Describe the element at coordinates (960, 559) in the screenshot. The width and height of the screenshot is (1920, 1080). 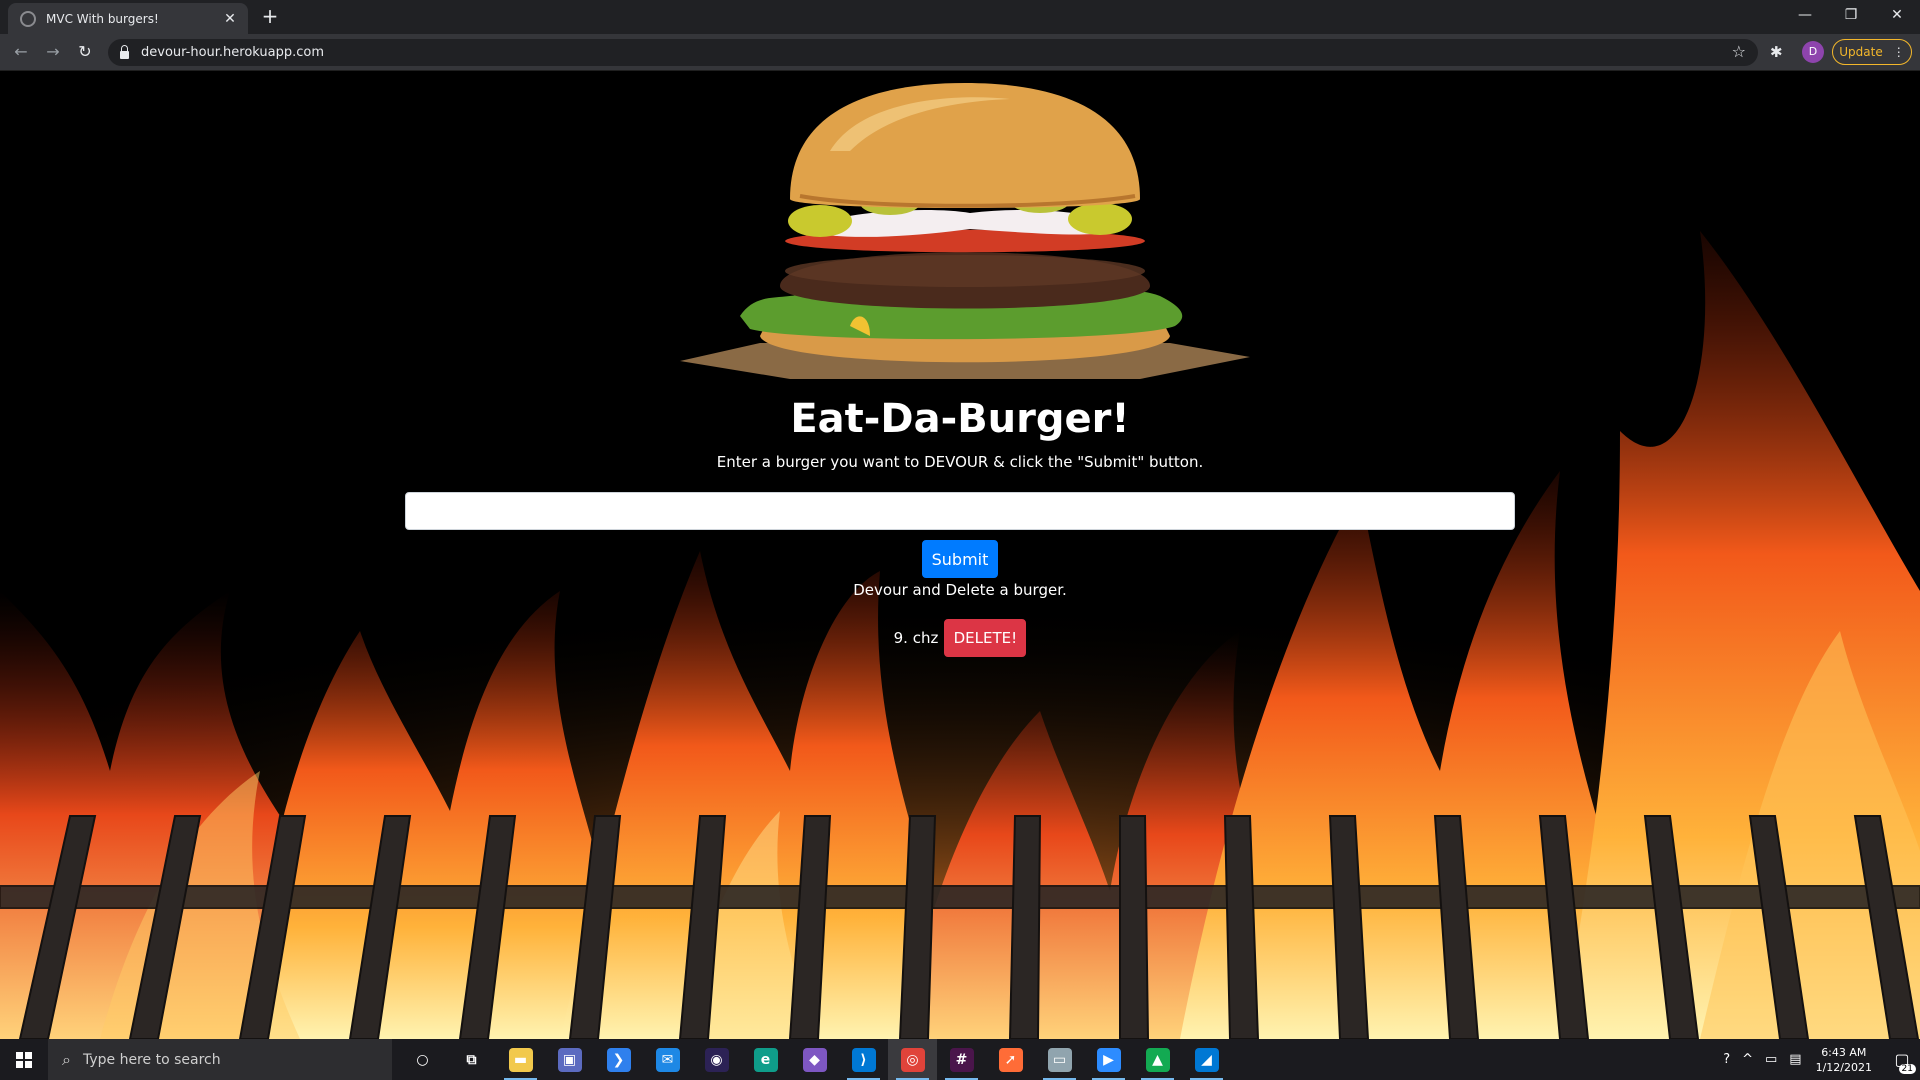
I see `submit-button: Submit` at that location.